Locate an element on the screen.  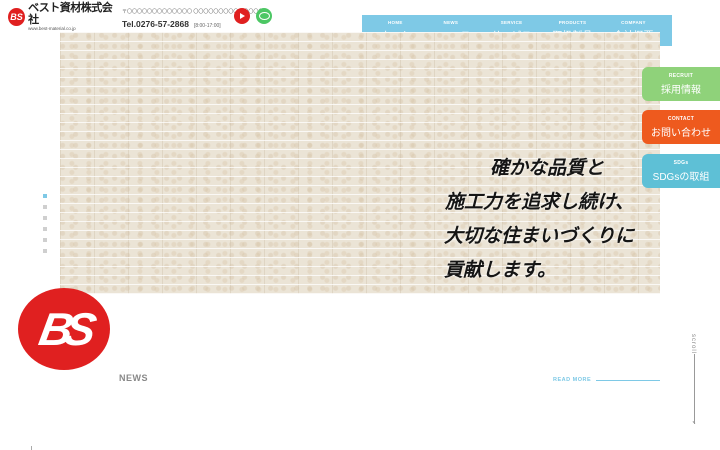
side-tab-en: CONTACT is located at coordinates (681, 118).